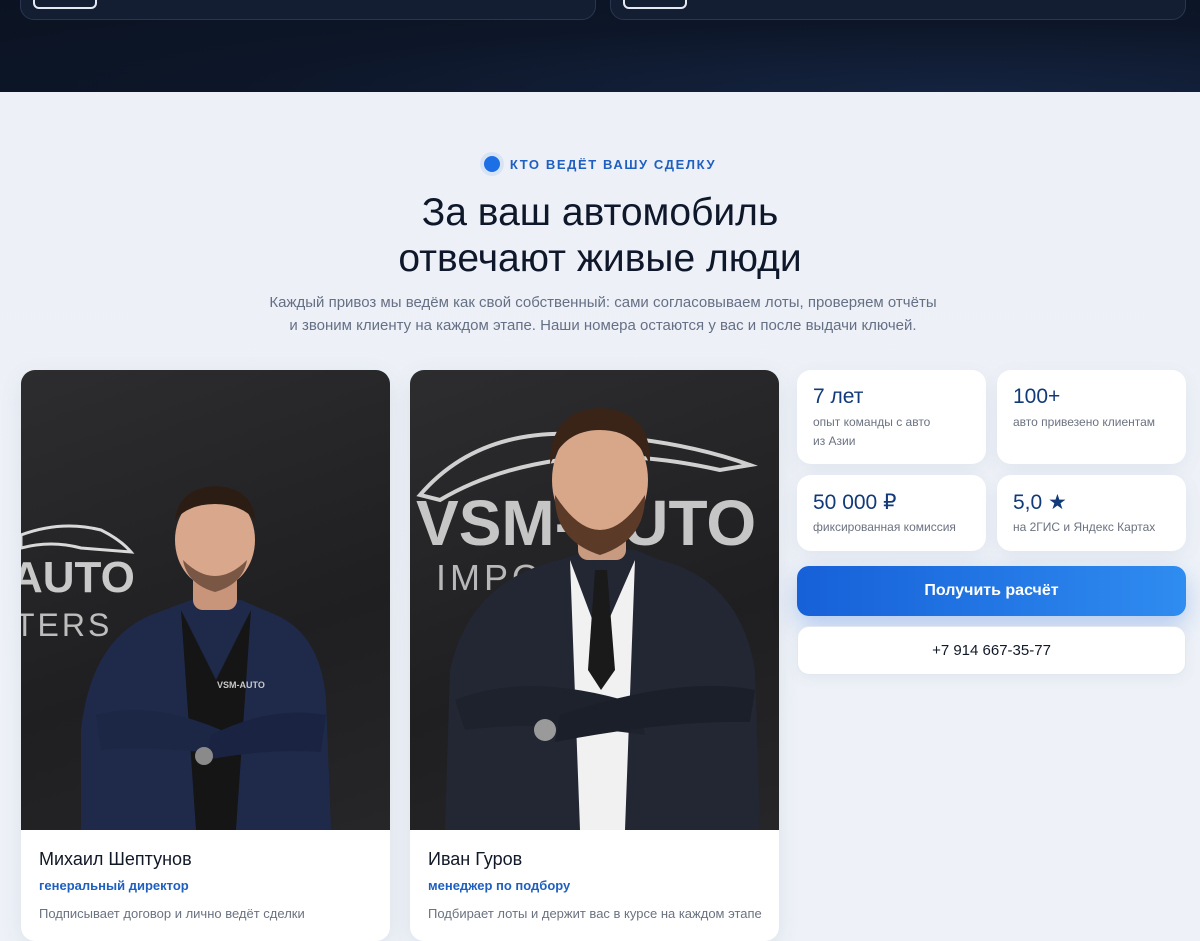 The height and width of the screenshot is (941, 1200). What do you see at coordinates (1037, 396) in the screenshot?
I see `stat-value: 100+` at bounding box center [1037, 396].